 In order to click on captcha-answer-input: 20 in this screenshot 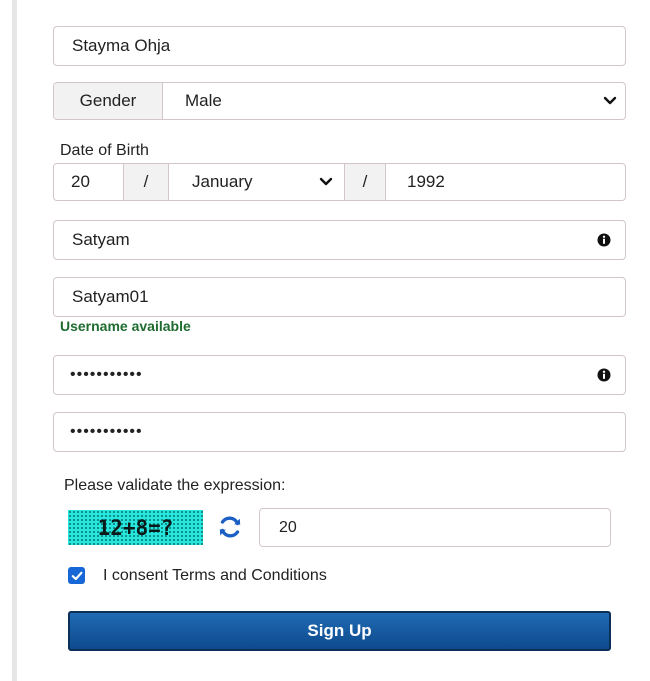, I will do `click(435, 527)`.